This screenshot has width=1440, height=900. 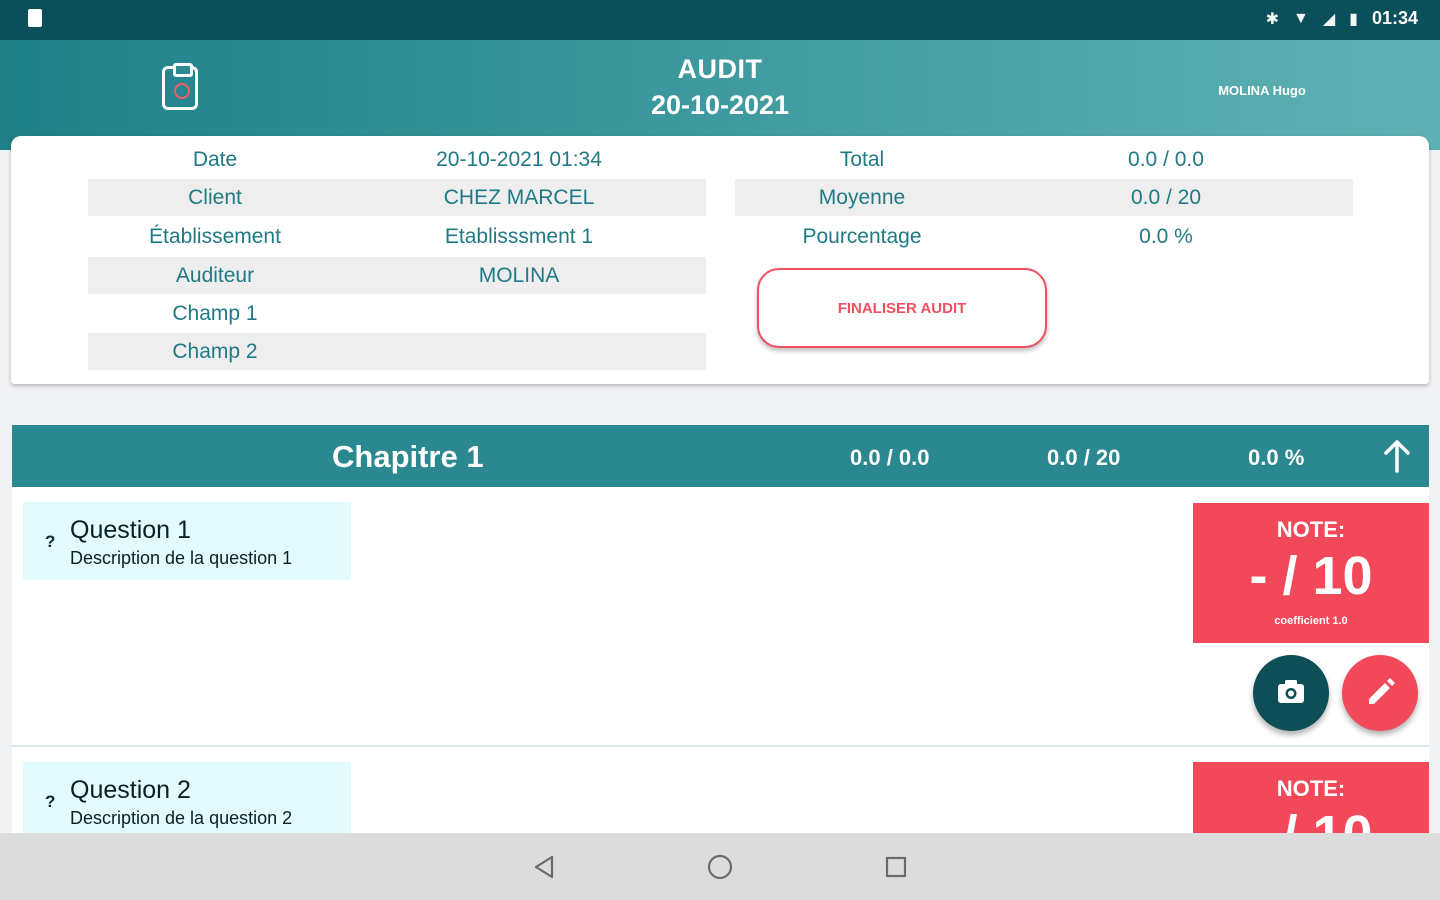 What do you see at coordinates (1166, 159) in the screenshot?
I see `info-value: 0.0 / 0.0` at bounding box center [1166, 159].